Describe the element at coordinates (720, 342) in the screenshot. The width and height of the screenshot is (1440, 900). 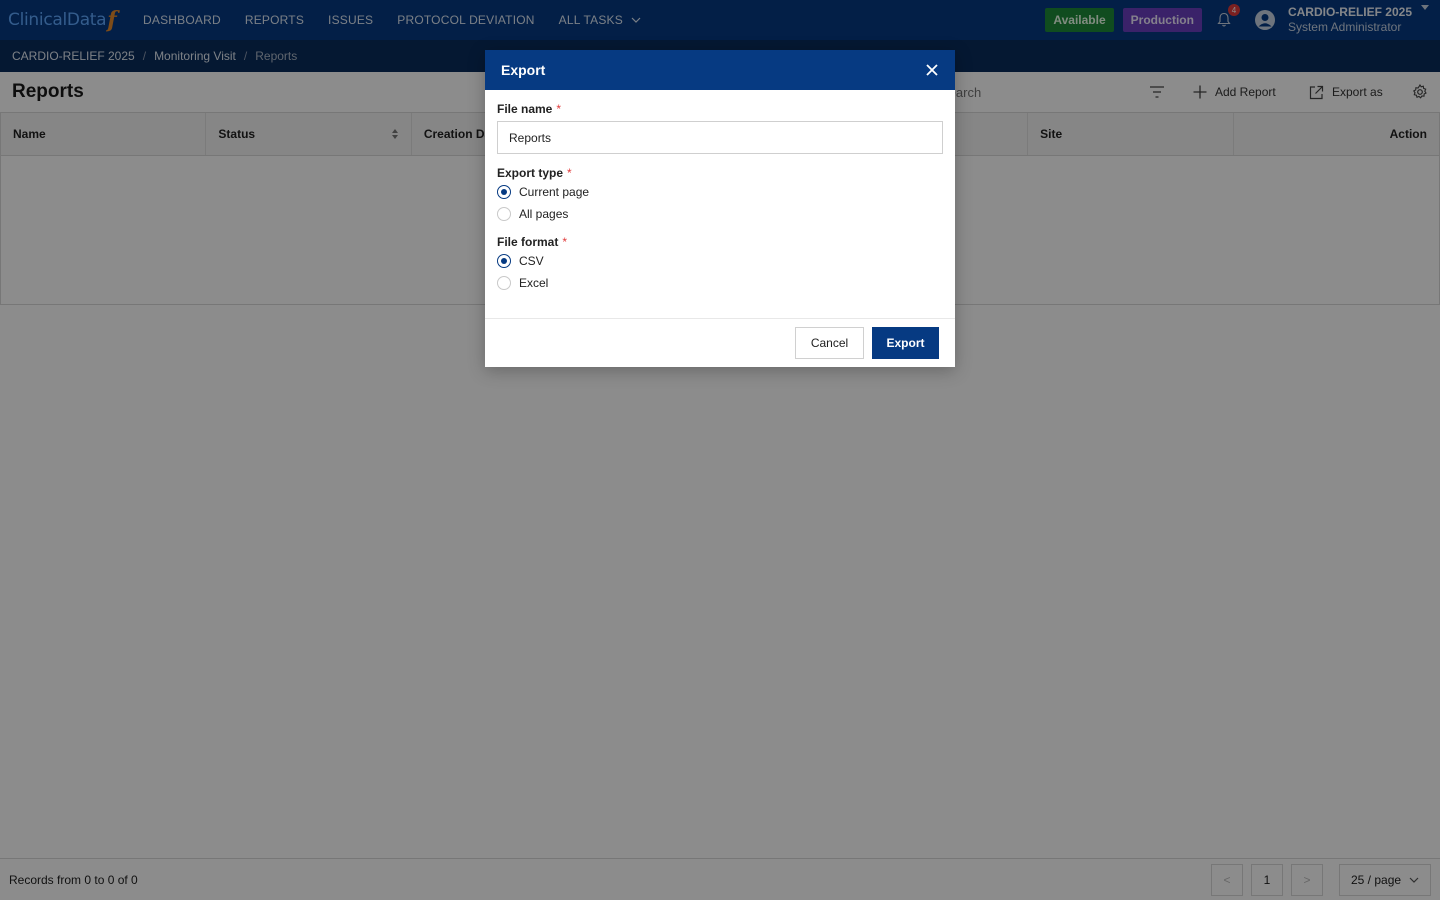
I see `dialog-footer: Cancel Export` at that location.